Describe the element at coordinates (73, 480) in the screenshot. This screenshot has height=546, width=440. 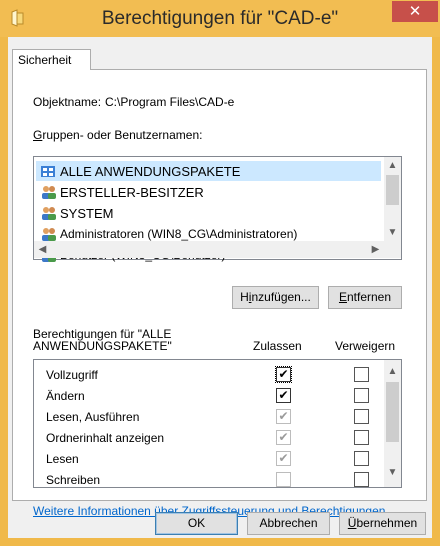
I see `permission-name: Schreiben` at that location.